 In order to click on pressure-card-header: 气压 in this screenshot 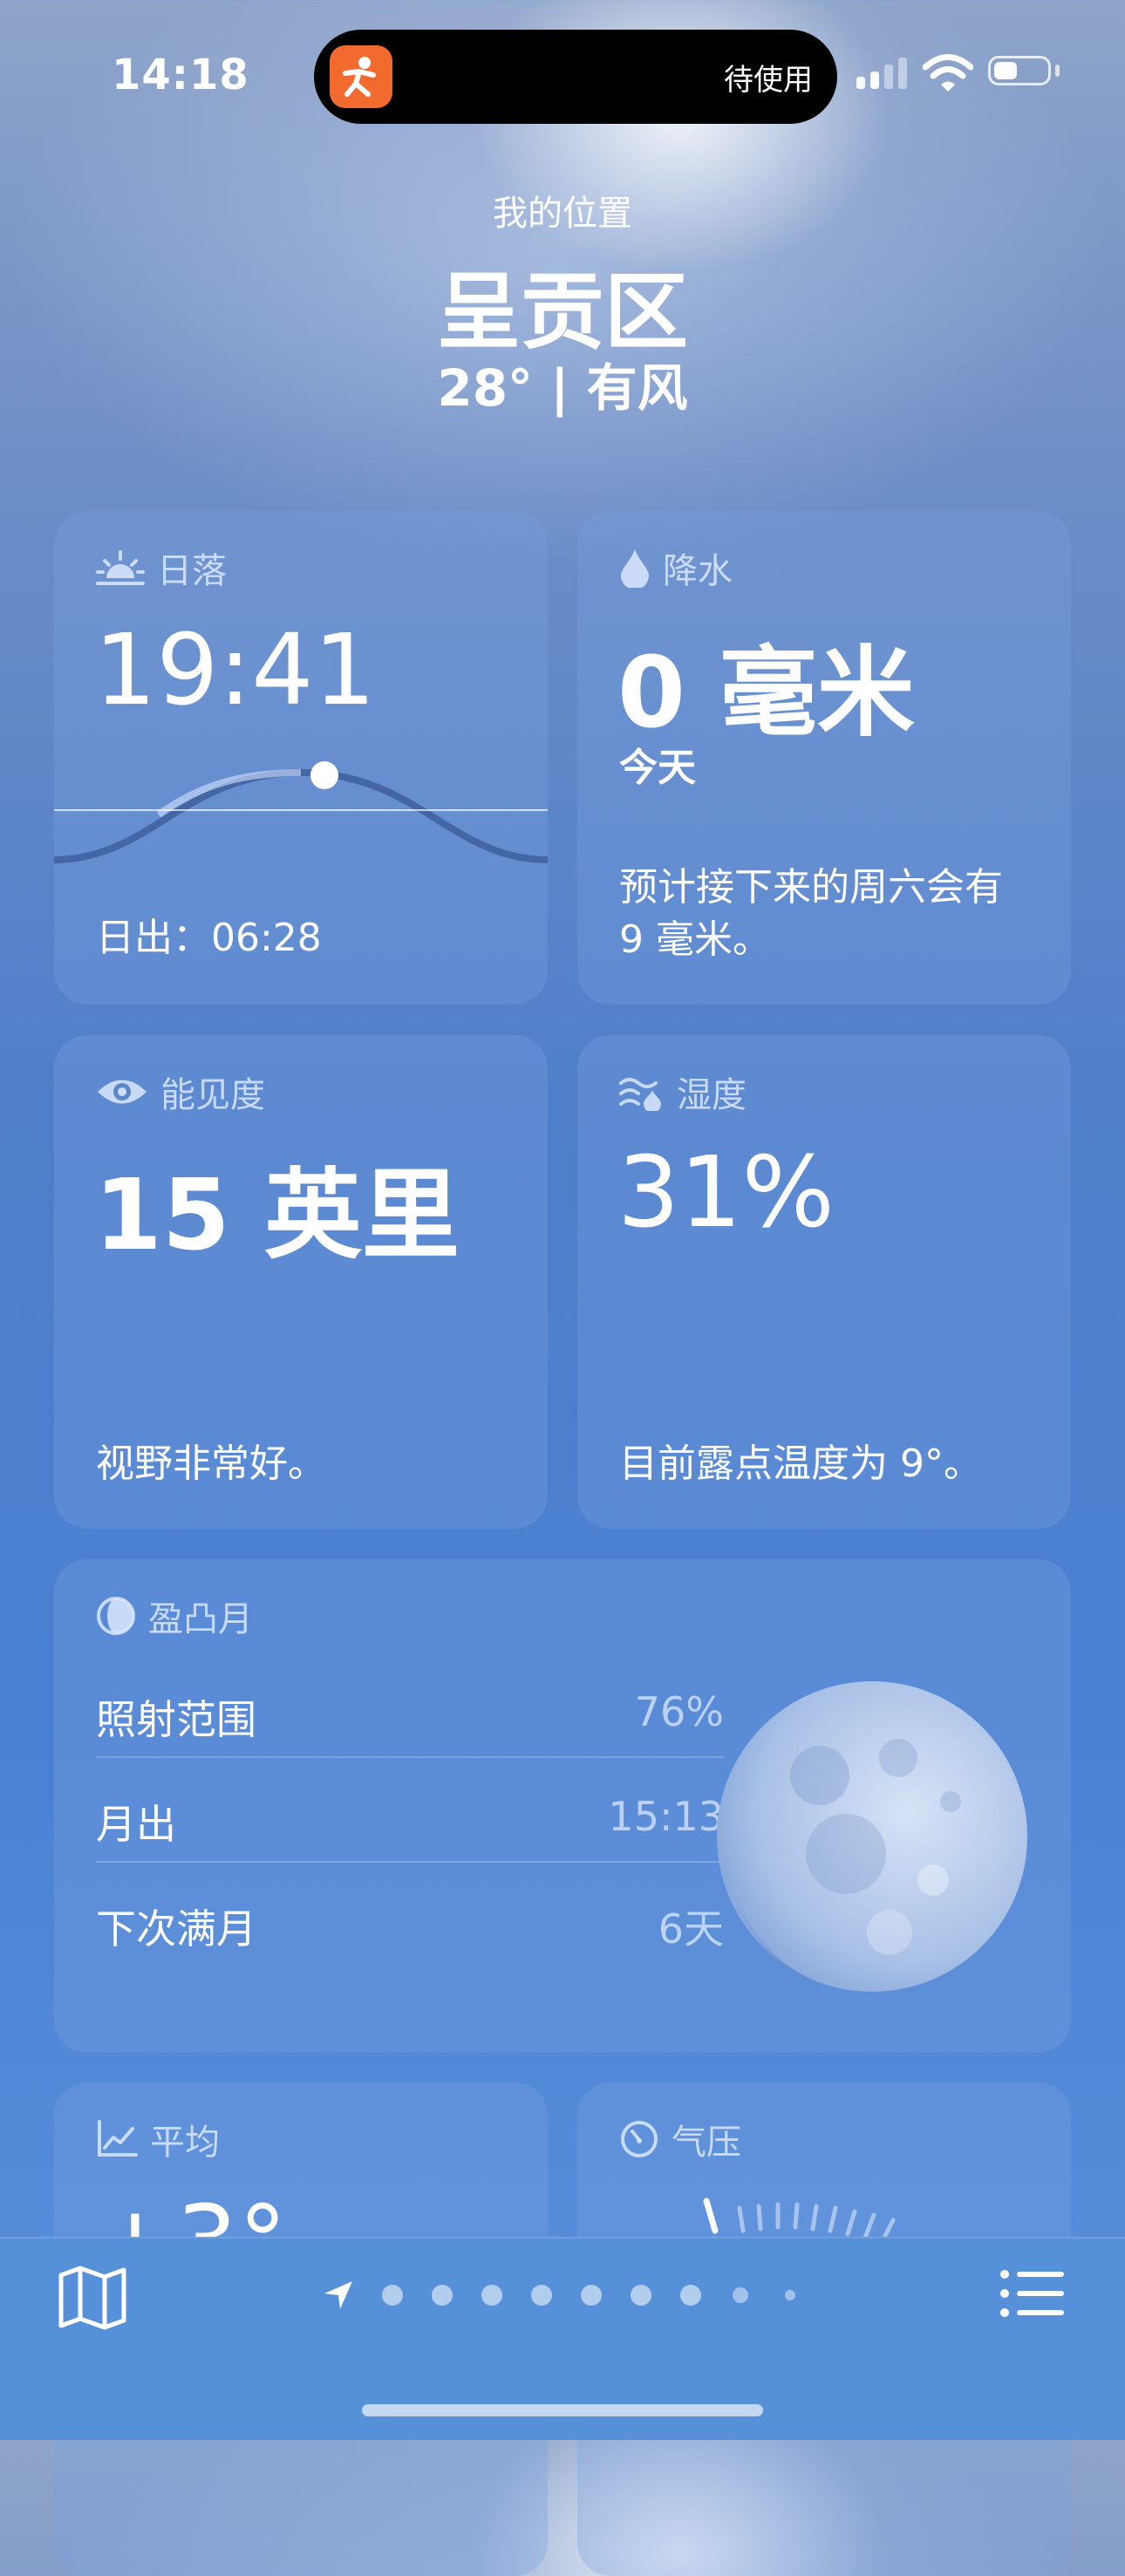, I will do `click(680, 2139)`.